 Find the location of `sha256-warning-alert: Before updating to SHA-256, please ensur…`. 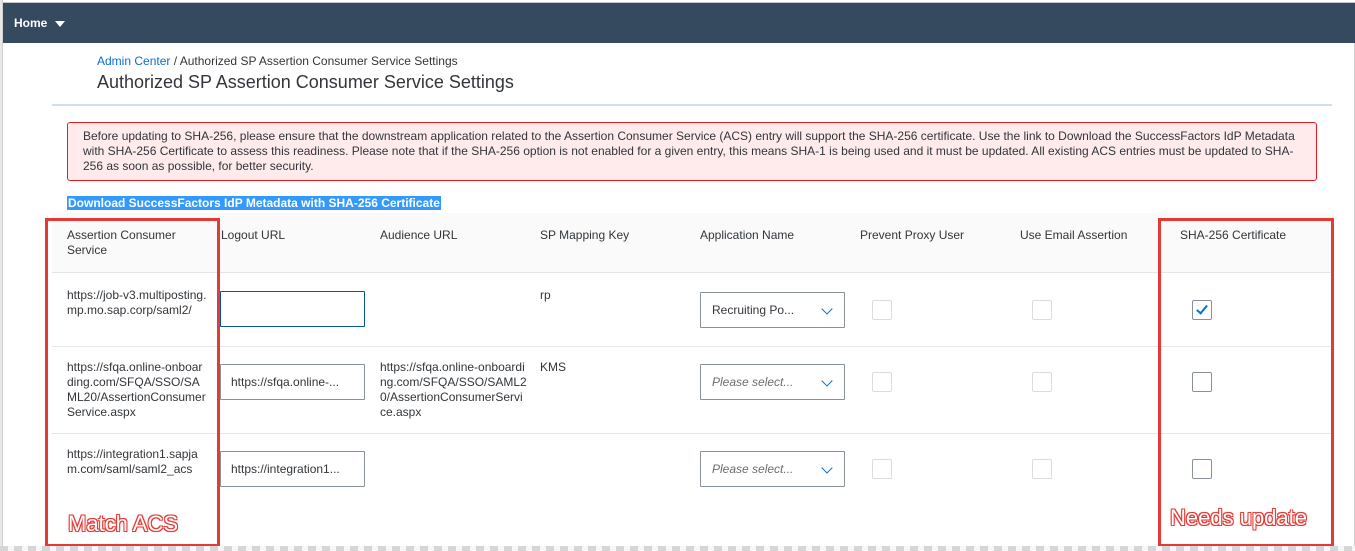

sha256-warning-alert: Before updating to SHA-256, please ensur… is located at coordinates (692, 151).